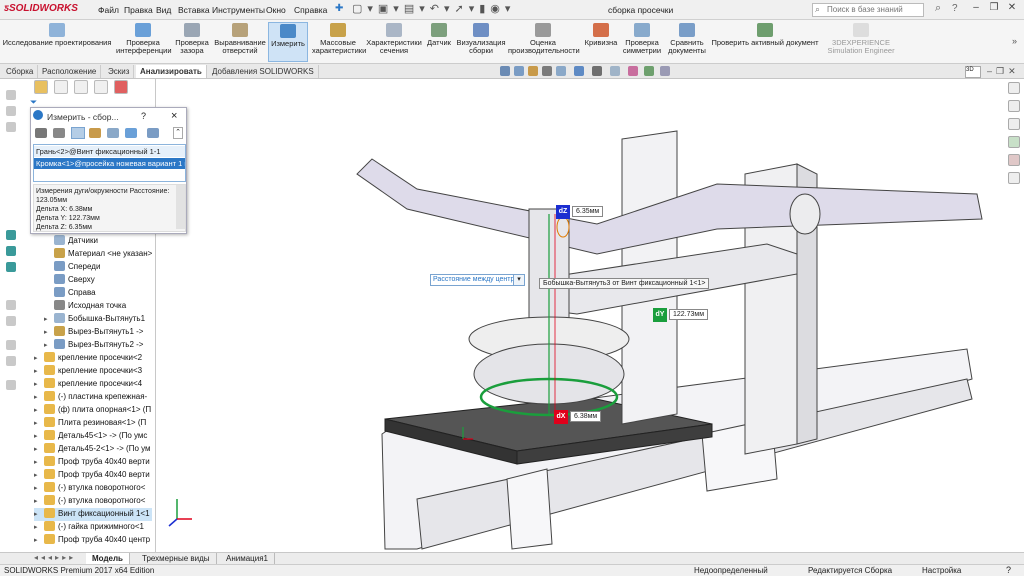 This screenshot has width=1024, height=576. Describe the element at coordinates (98, 293) in the screenshot. I see `tree-item: Справа` at that location.